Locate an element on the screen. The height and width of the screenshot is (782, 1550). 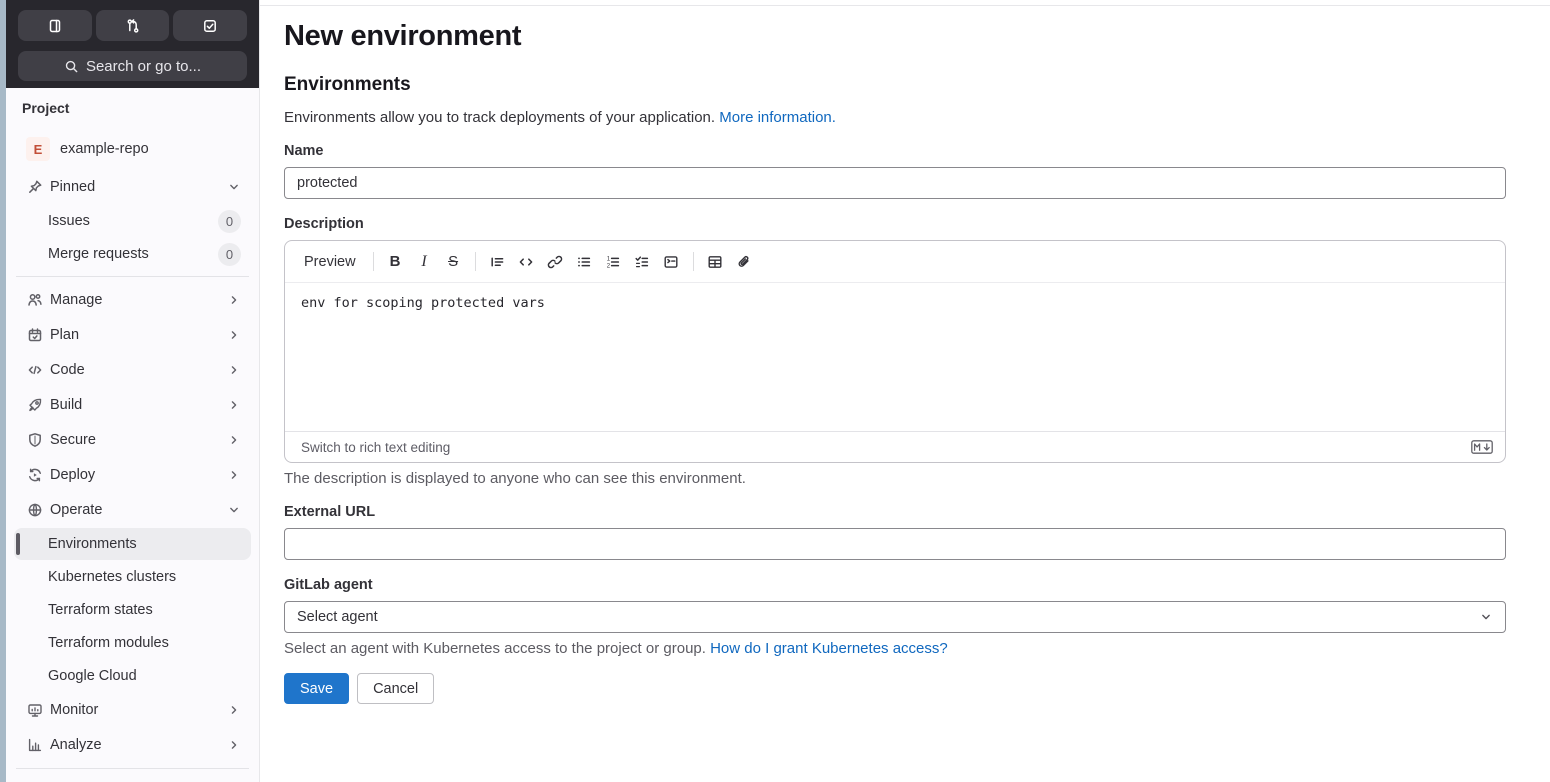
todo-checkbox-icon is located at coordinates (210, 26).